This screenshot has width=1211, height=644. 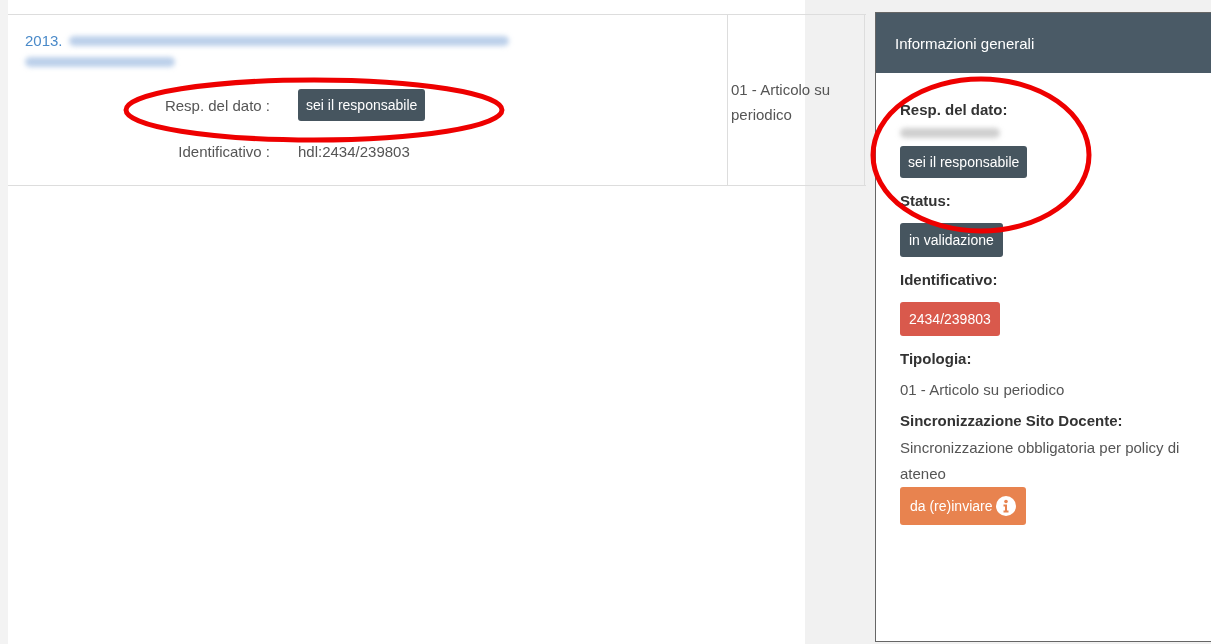 What do you see at coordinates (925, 200) in the screenshot?
I see `section-label: Status:` at bounding box center [925, 200].